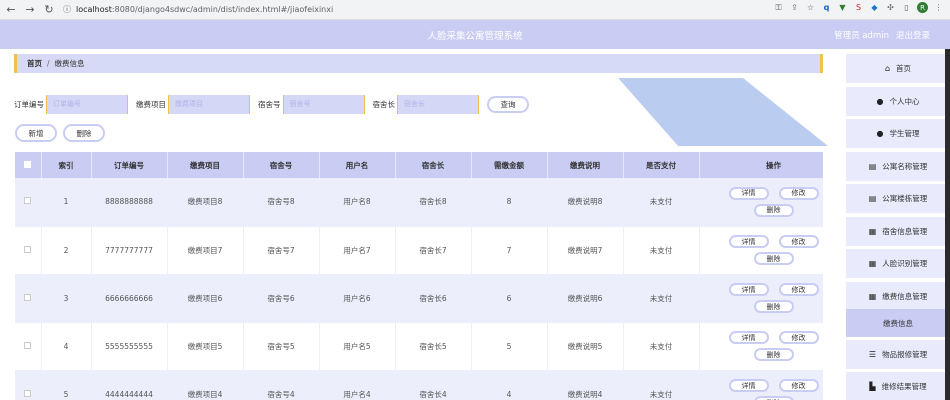 The image size is (950, 400). What do you see at coordinates (205, 346) in the screenshot?
I see `cell-item: 缴费项目5` at bounding box center [205, 346].